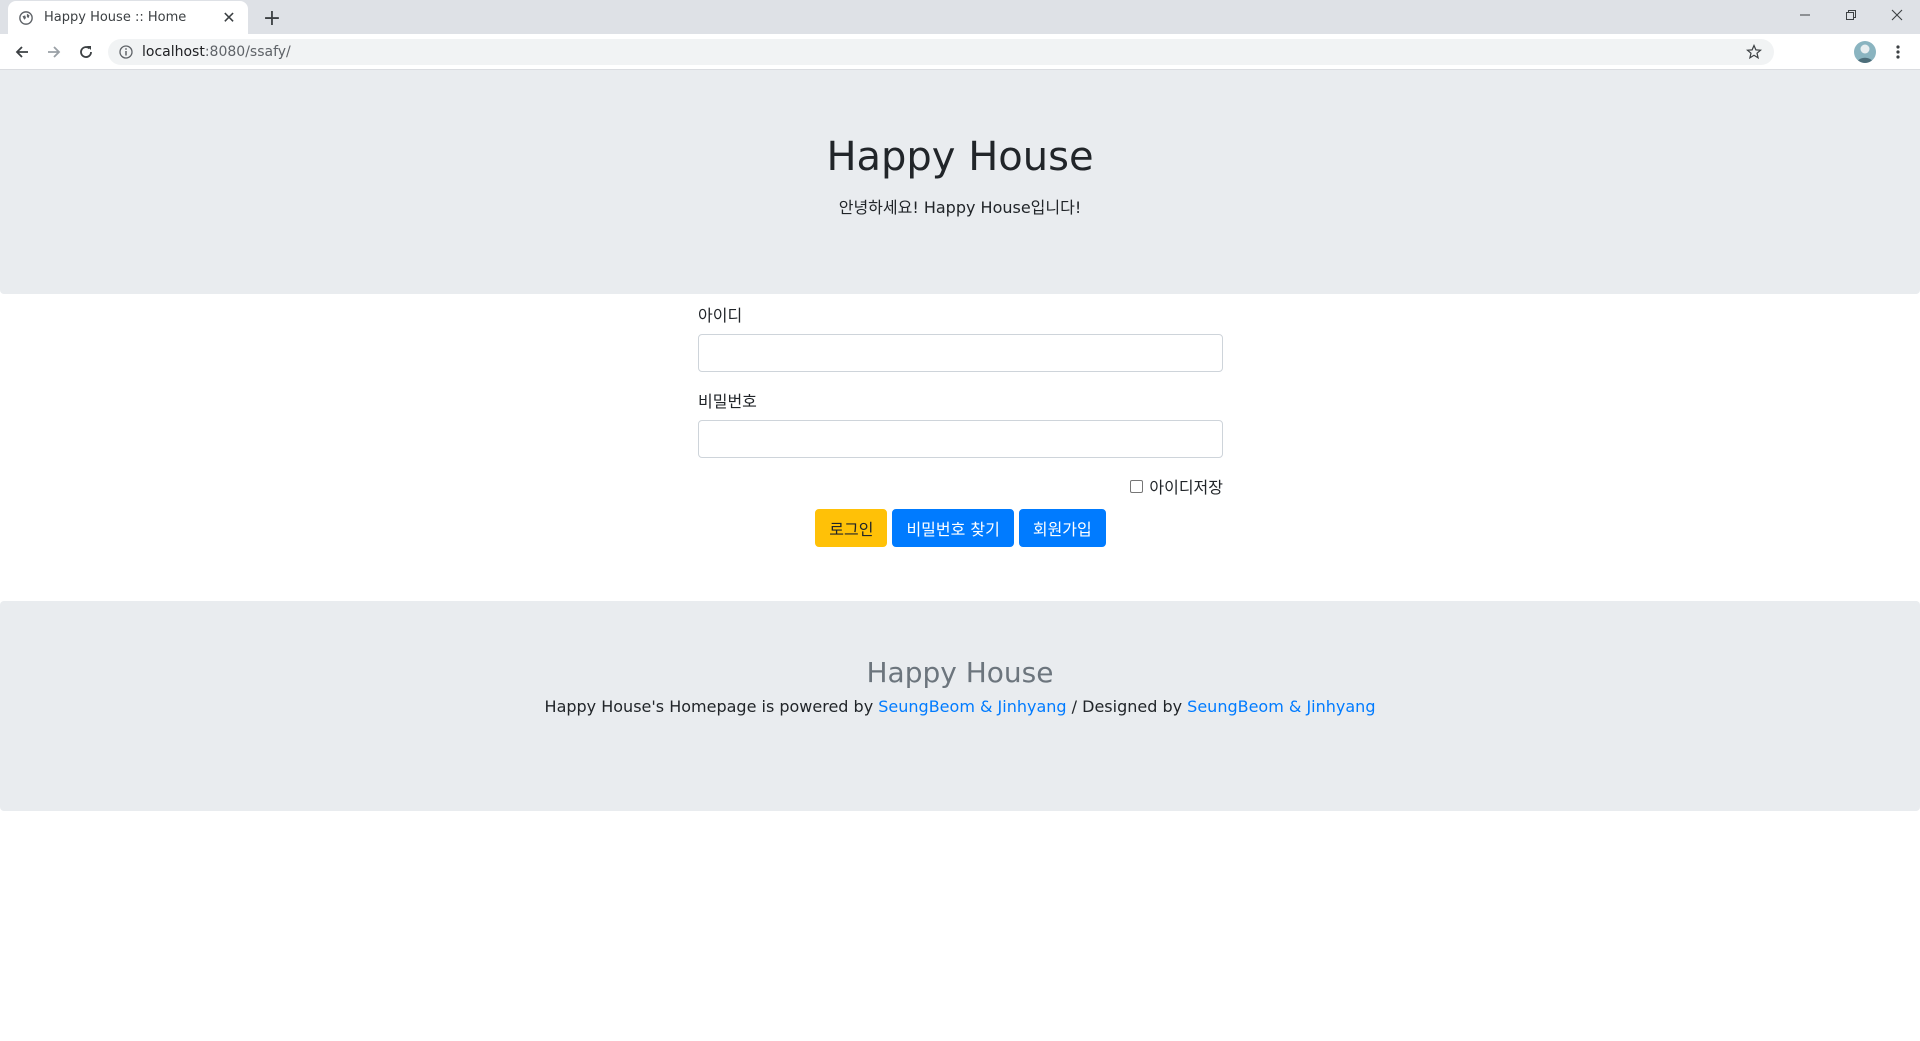 This screenshot has width=1920, height=1041. What do you see at coordinates (941, 52) in the screenshot?
I see `address-bar: localhost:8080/ssafy/` at bounding box center [941, 52].